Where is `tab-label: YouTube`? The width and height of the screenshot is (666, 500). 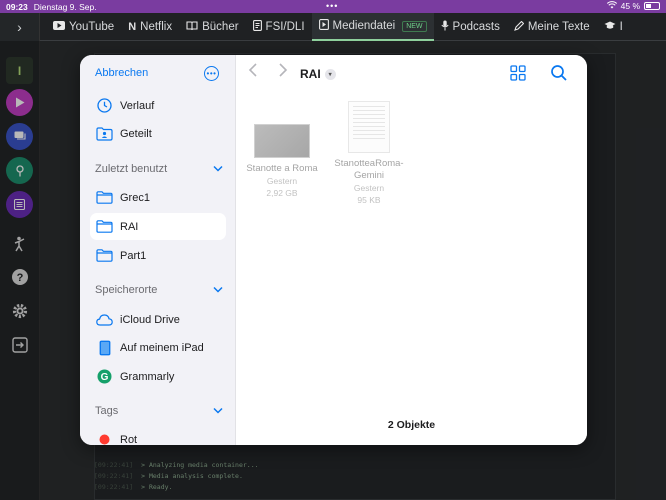 tab-label: YouTube is located at coordinates (92, 27).